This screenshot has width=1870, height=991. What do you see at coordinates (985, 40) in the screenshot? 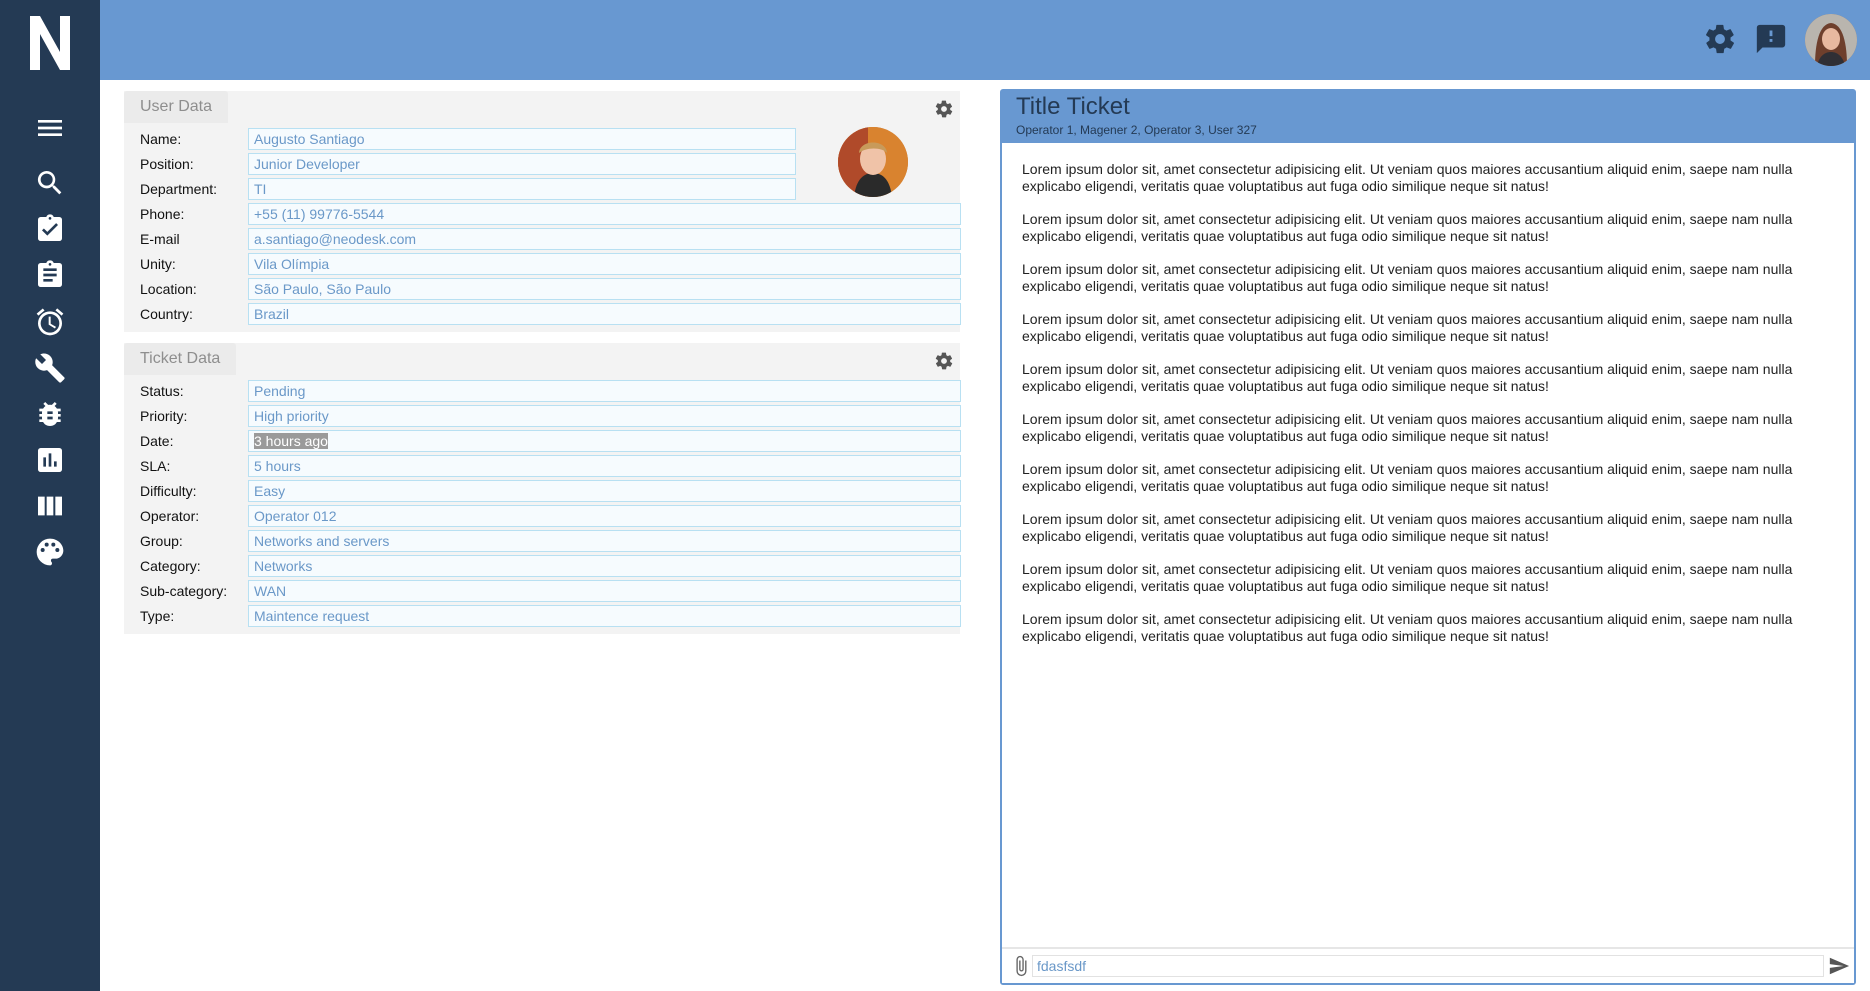
I see `top-header` at bounding box center [985, 40].